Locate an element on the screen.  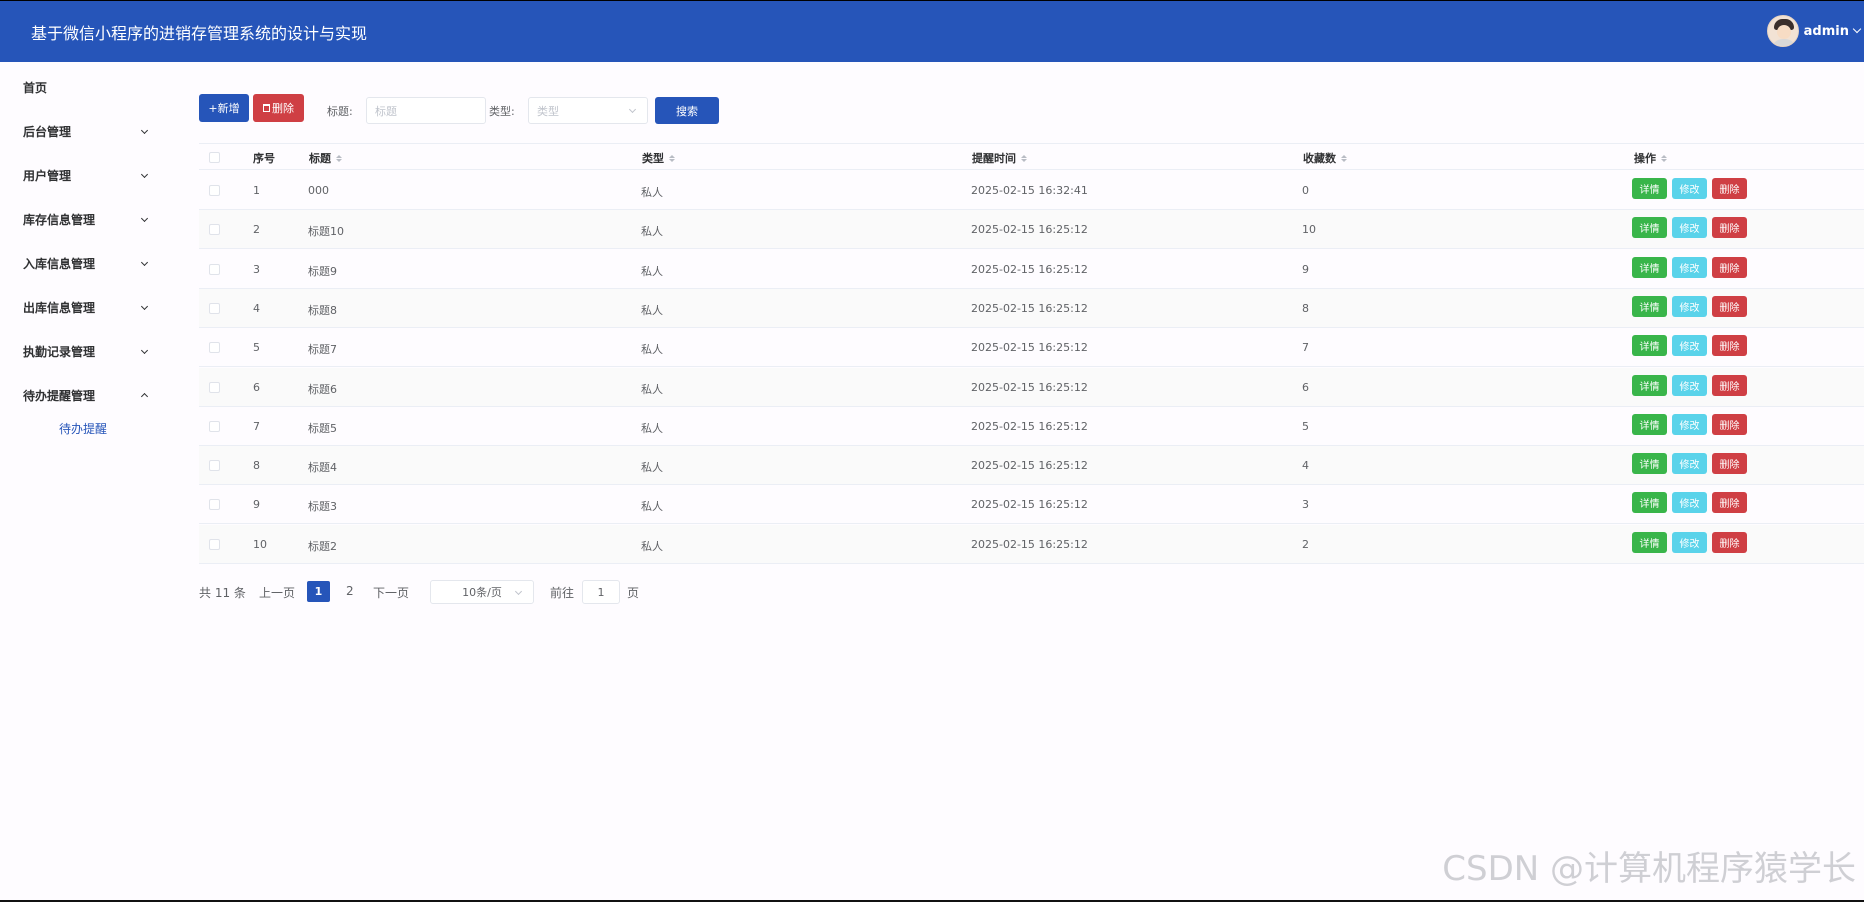
sidebar-item-stock-in: 入库信息管理 is located at coordinates (82, 263).